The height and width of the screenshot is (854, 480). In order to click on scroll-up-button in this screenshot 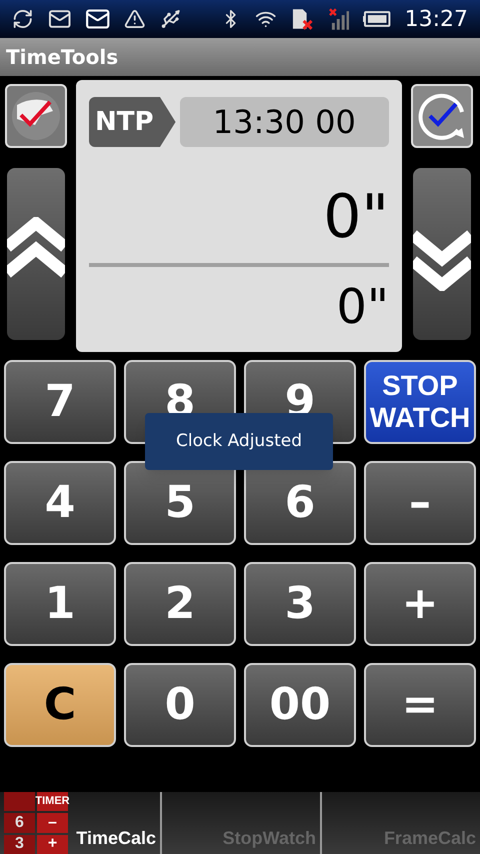, I will do `click(36, 254)`.